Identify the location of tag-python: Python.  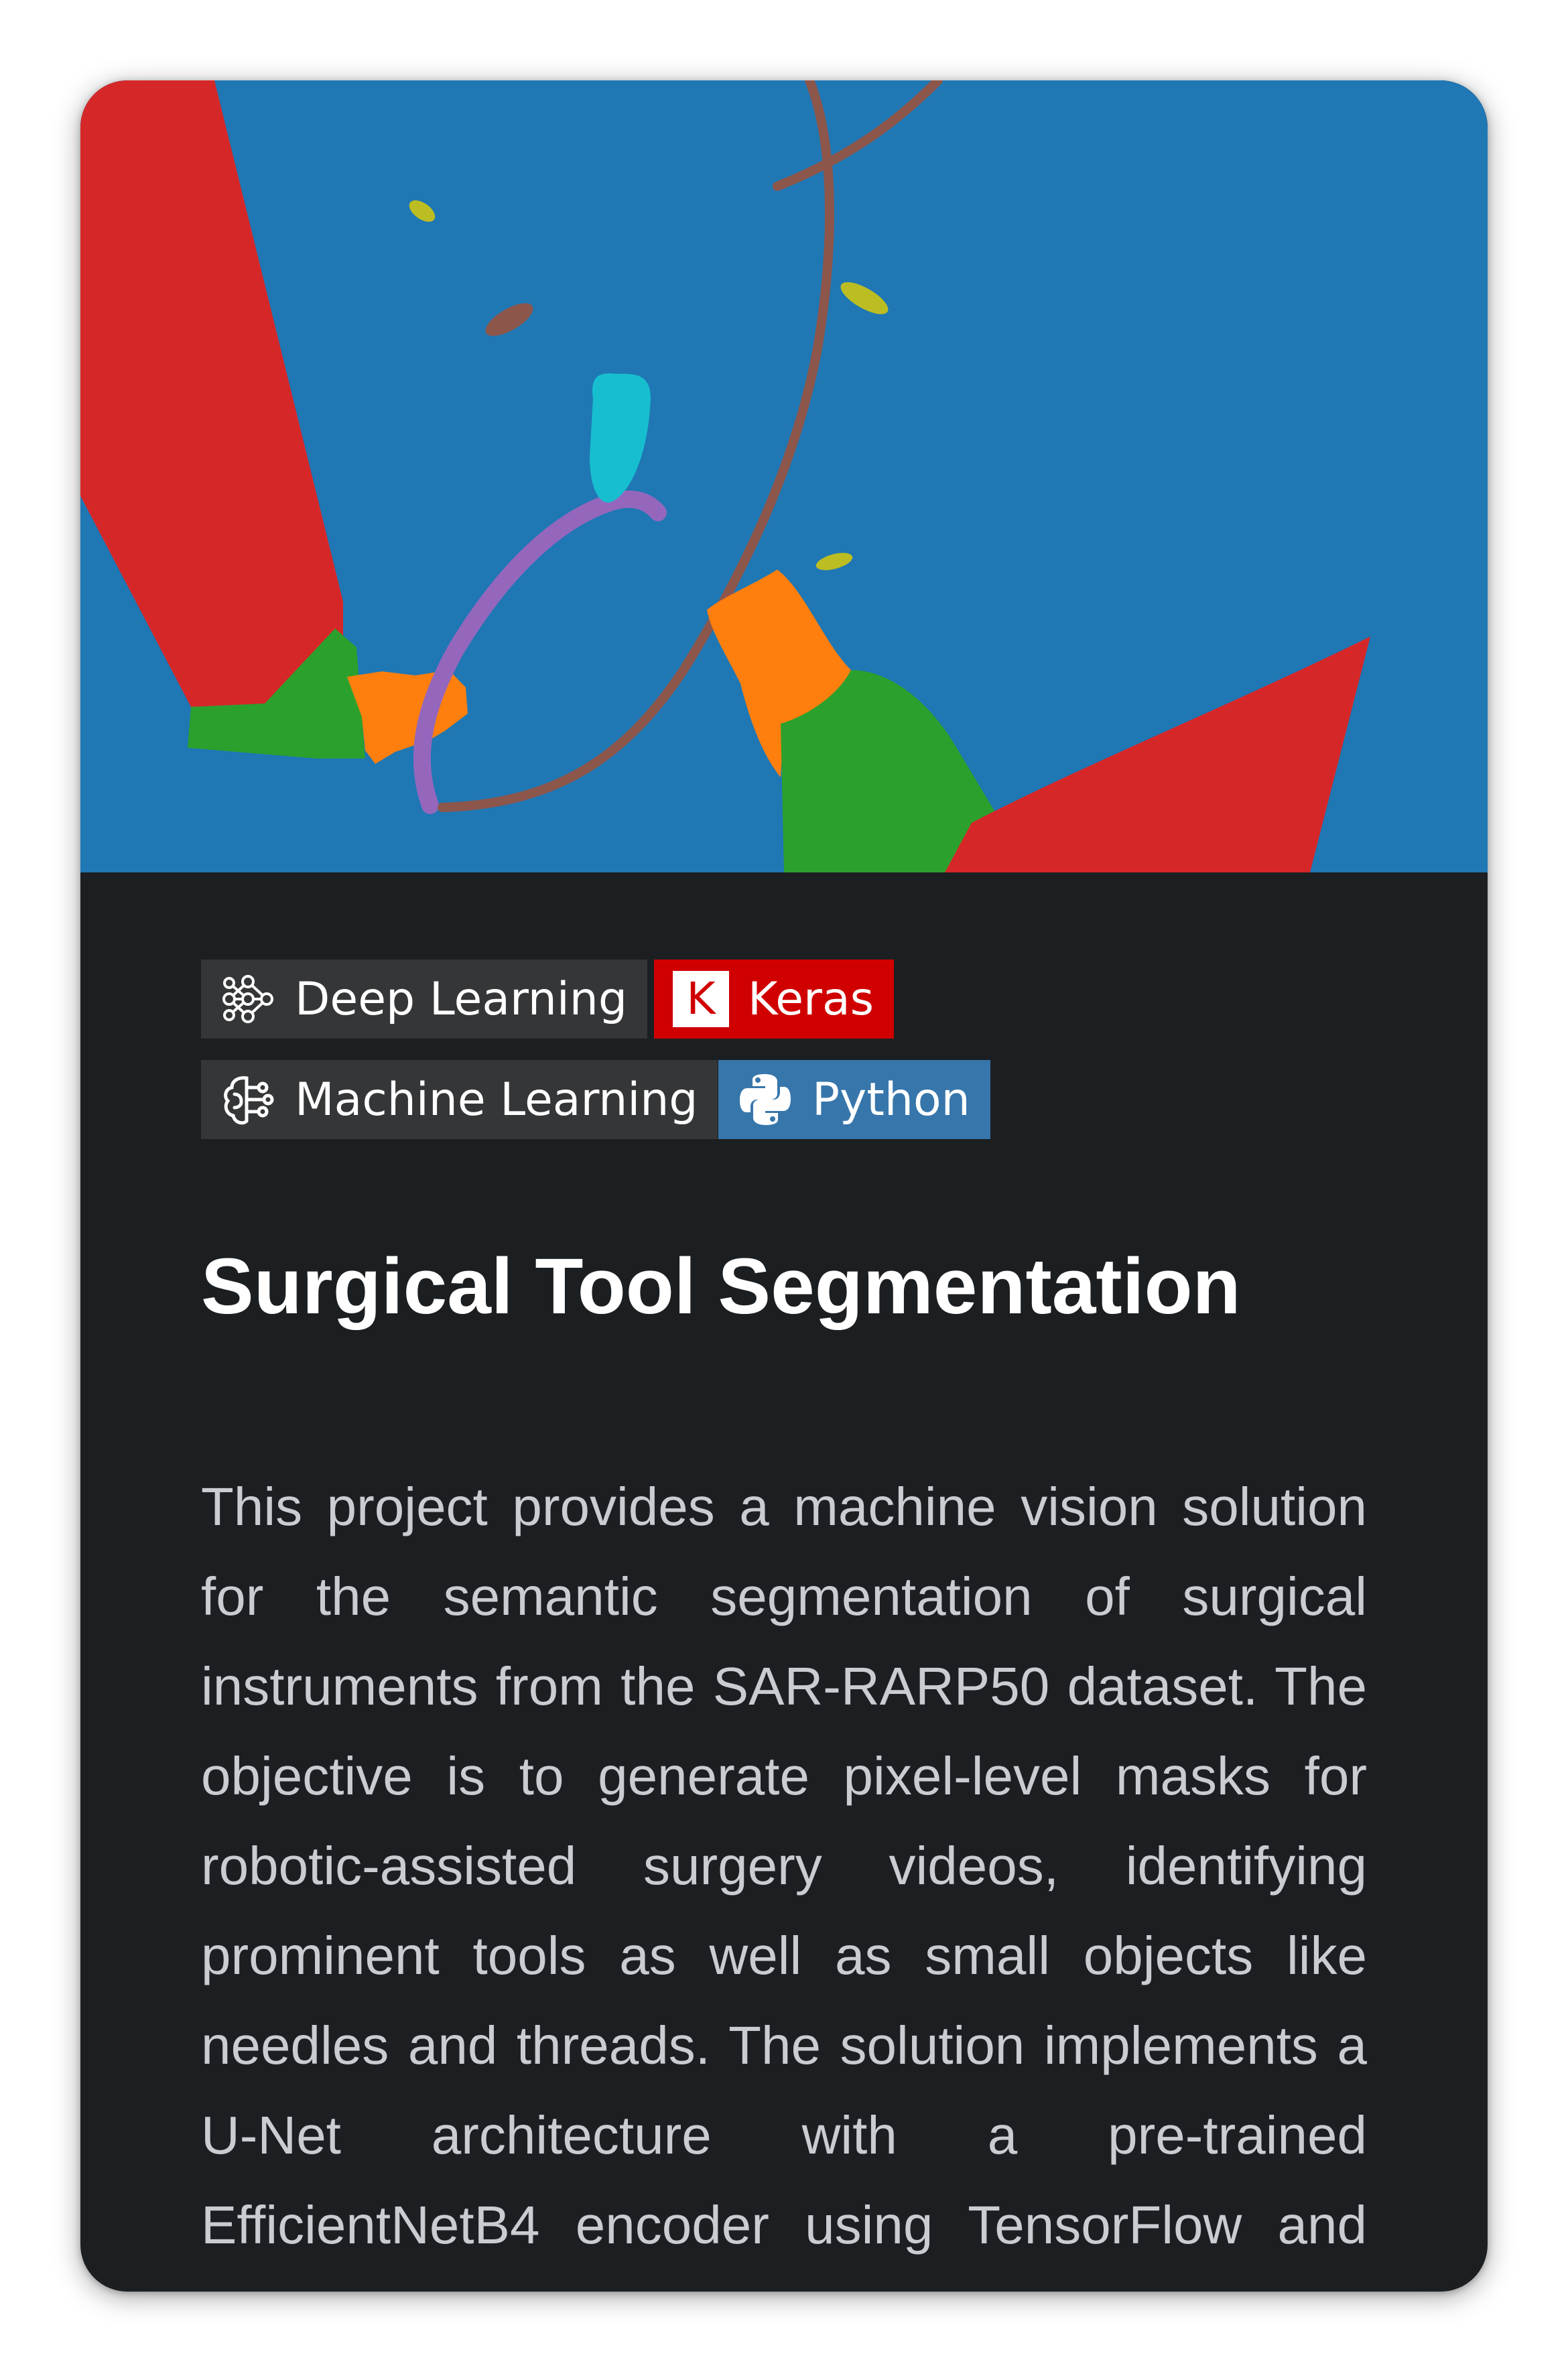
(854, 1099).